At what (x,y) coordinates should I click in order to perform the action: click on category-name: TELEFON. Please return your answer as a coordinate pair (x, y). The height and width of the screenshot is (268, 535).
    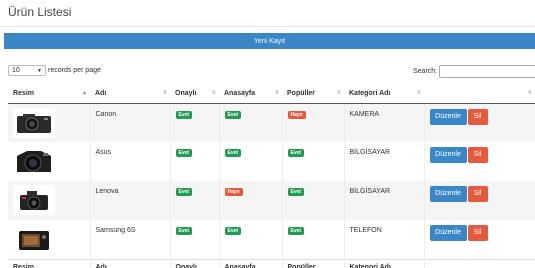
    Looking at the image, I should click on (383, 239).